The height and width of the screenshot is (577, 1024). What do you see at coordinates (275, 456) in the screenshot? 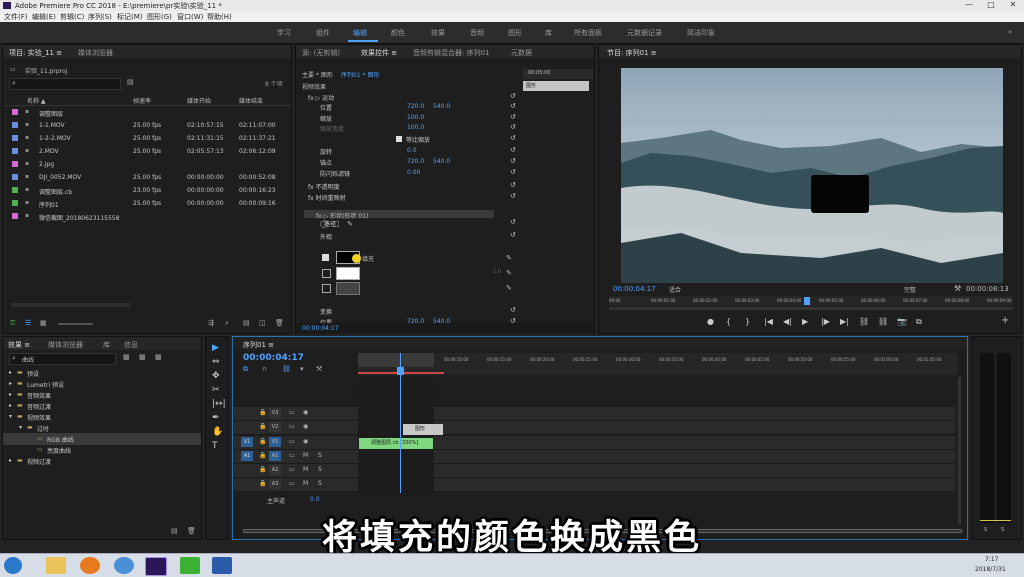
I see `track-target: A1` at bounding box center [275, 456].